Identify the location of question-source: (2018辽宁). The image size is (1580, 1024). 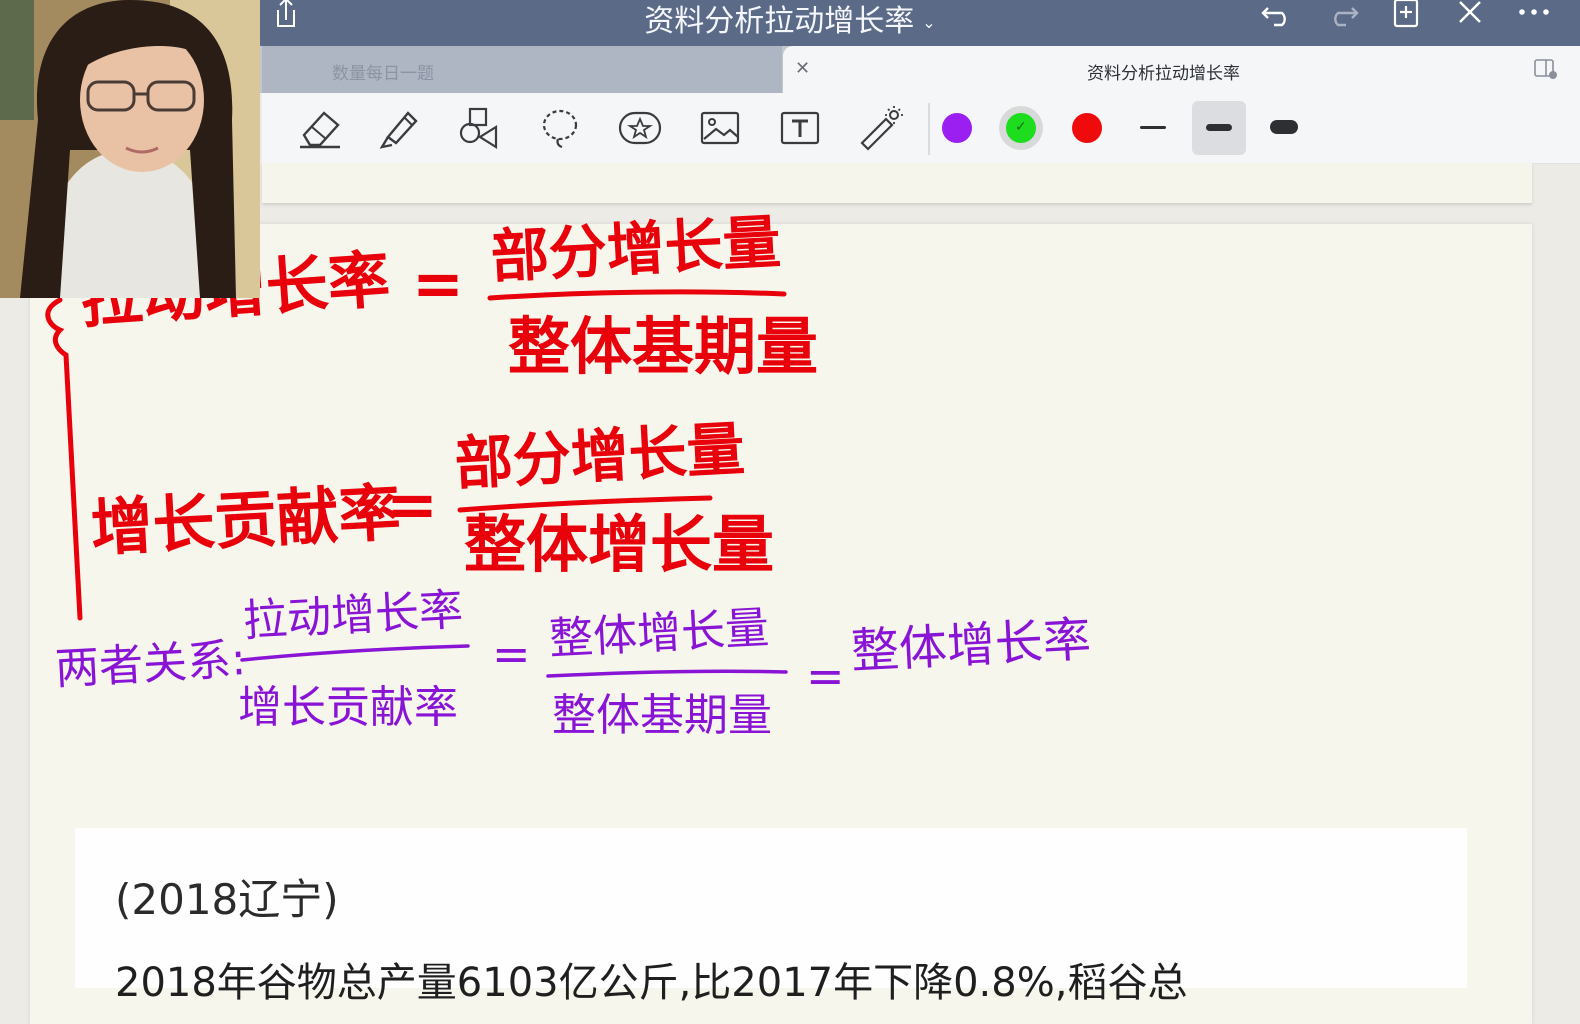
(227, 899).